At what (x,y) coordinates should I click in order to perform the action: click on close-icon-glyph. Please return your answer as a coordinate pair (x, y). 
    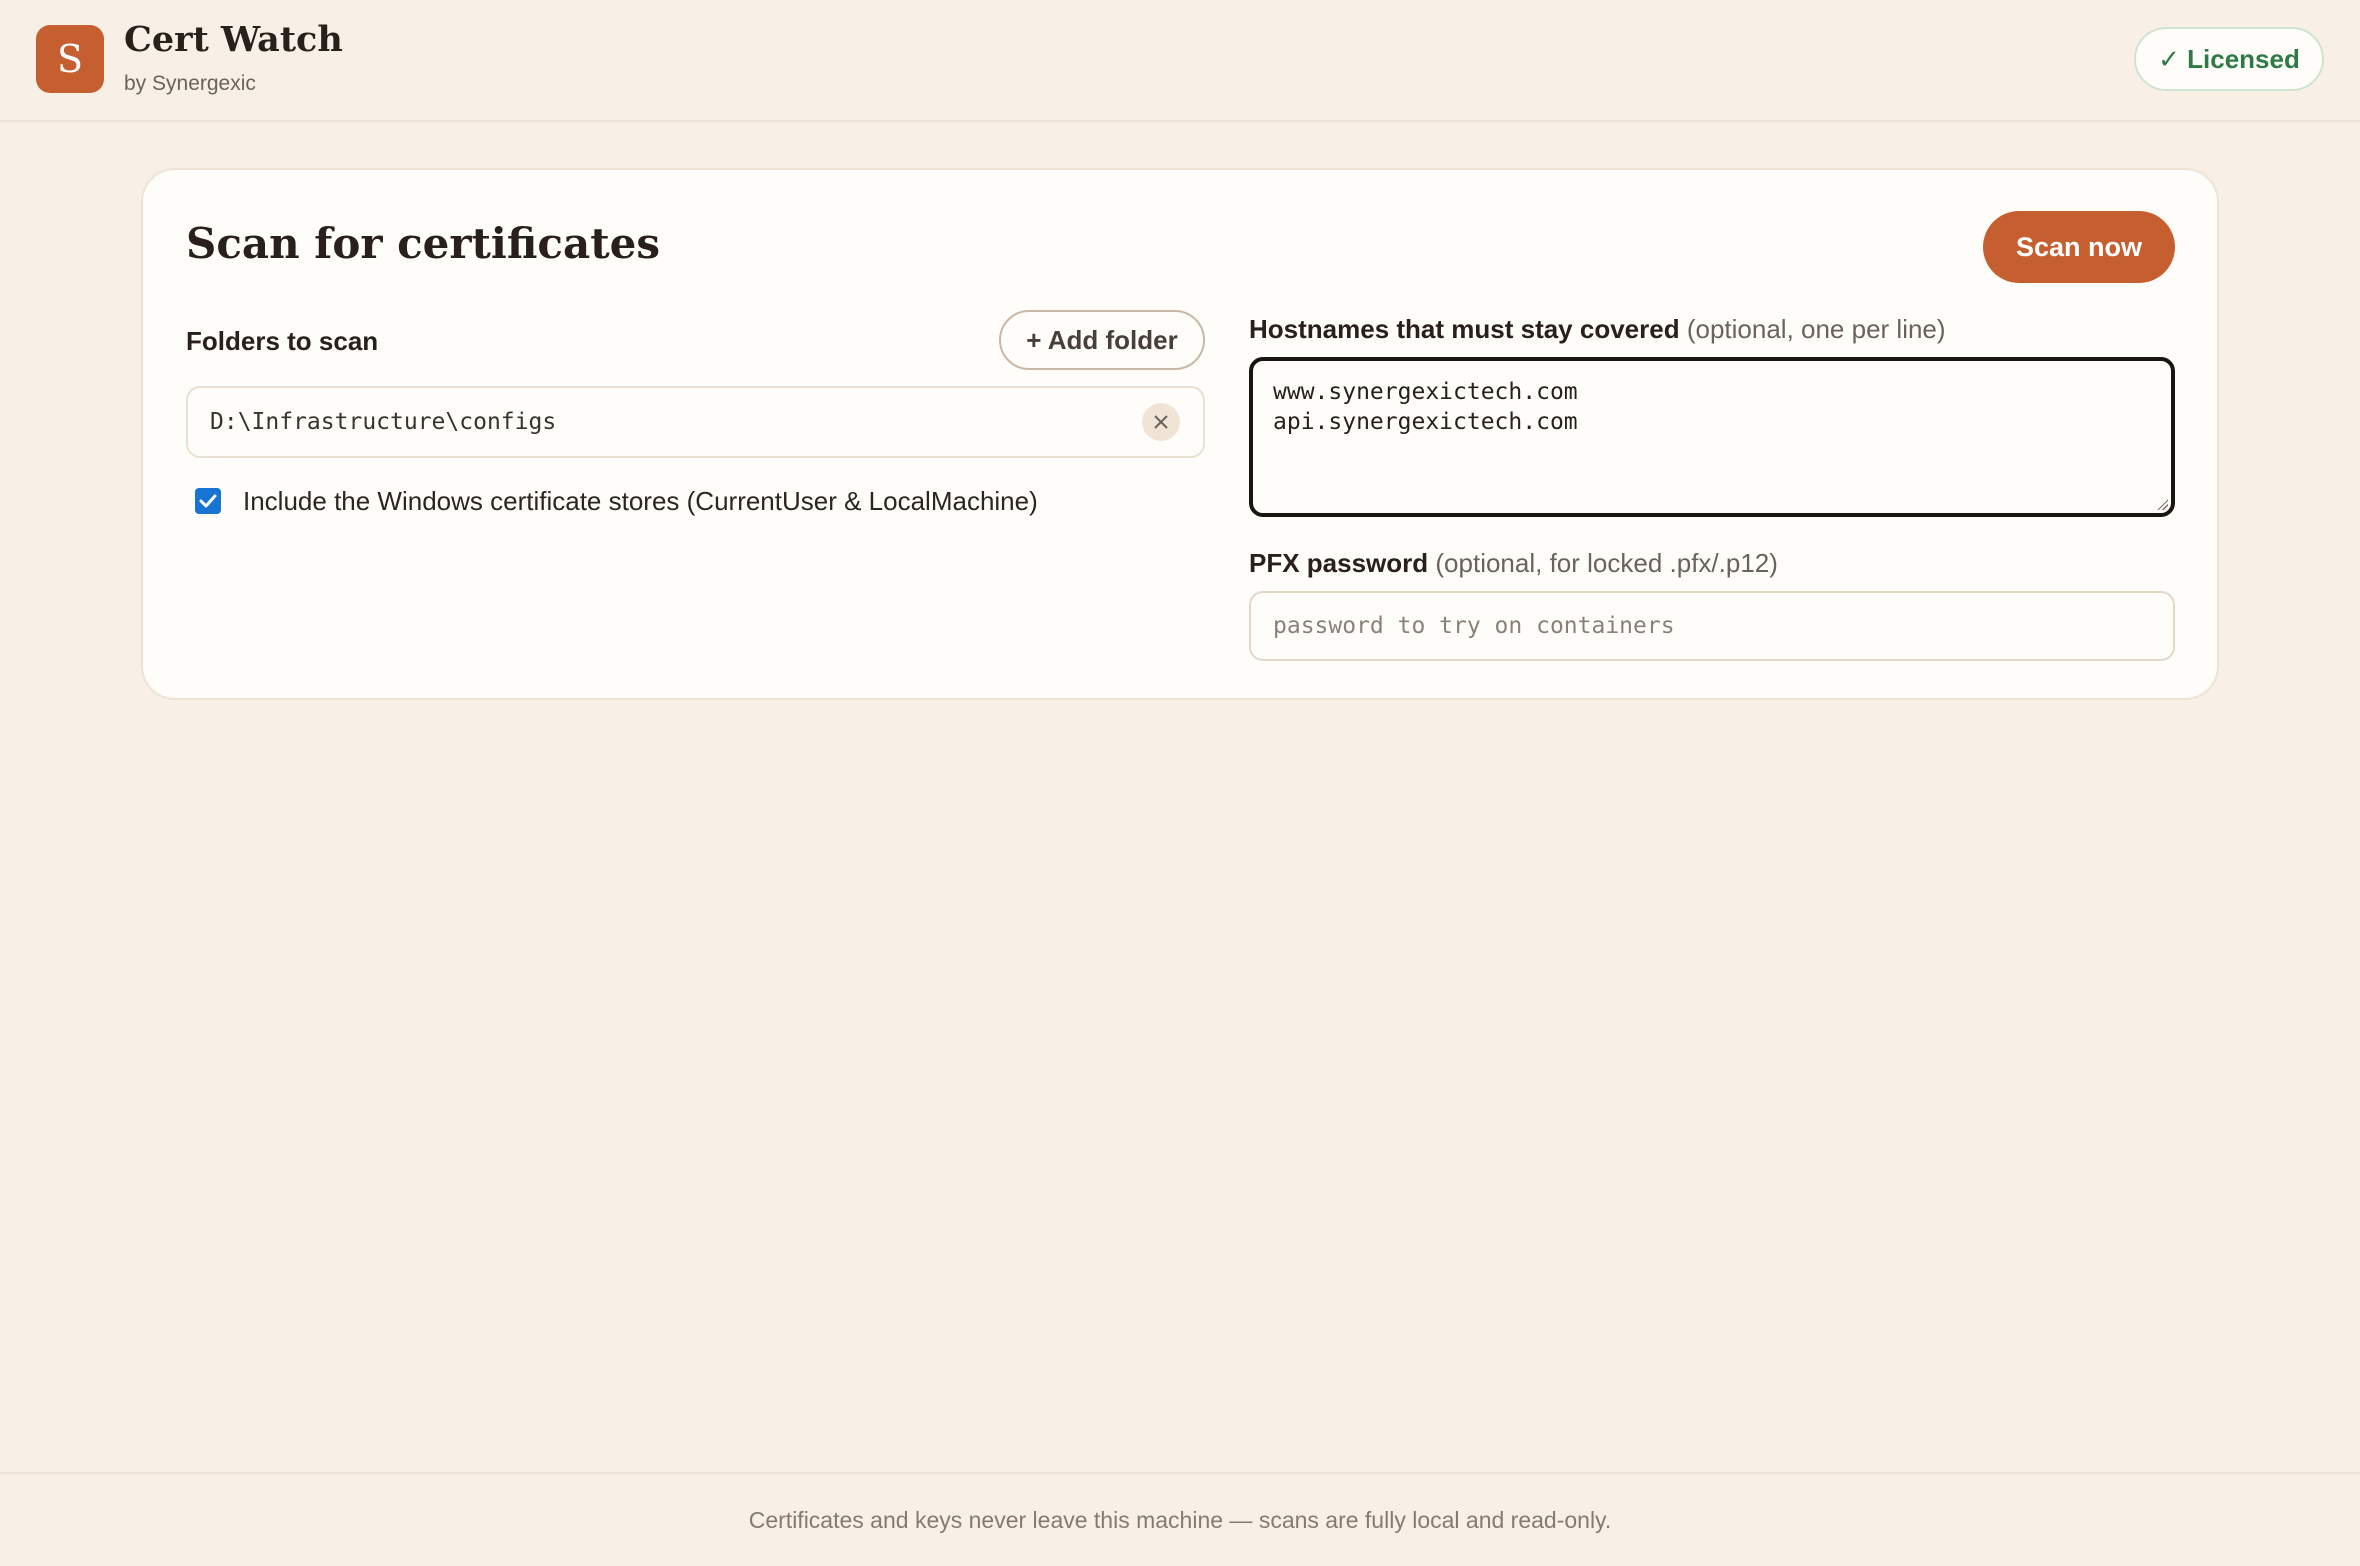
    Looking at the image, I should click on (1161, 422).